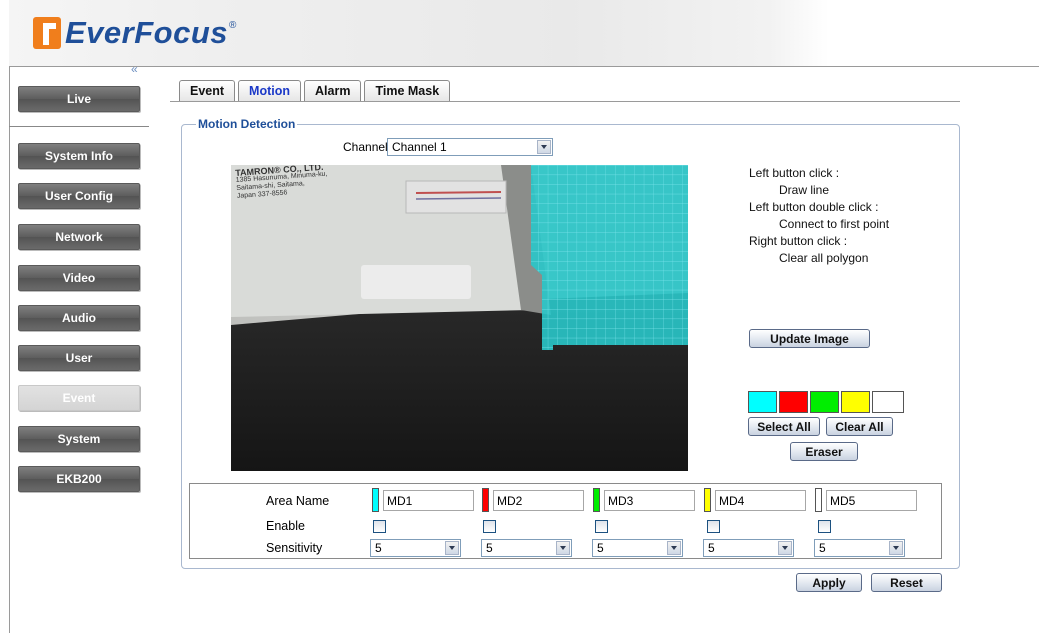  What do you see at coordinates (233, 25) in the screenshot?
I see `registered-mark: ®` at bounding box center [233, 25].